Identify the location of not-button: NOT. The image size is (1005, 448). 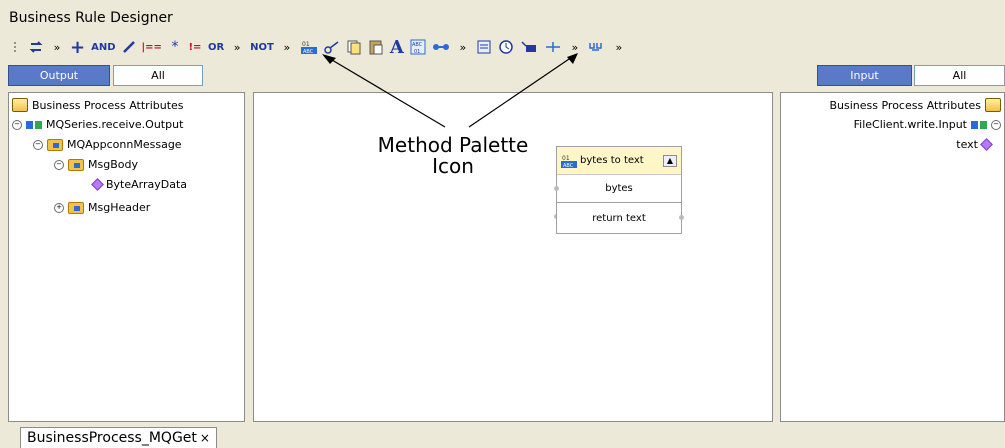
(262, 47).